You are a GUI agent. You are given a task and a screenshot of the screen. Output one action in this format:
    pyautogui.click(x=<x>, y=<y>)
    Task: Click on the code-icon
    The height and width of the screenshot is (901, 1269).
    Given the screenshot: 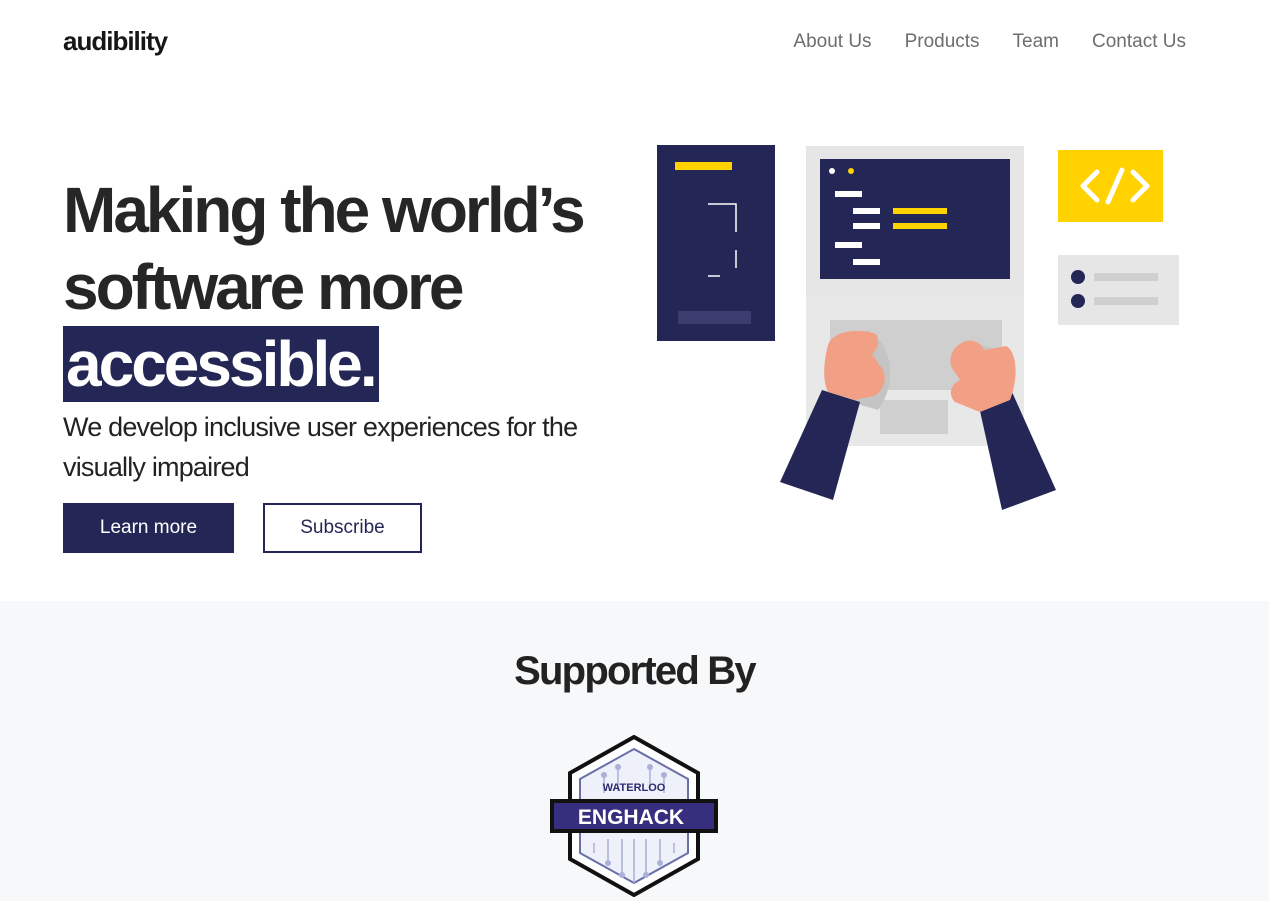 What is the action you would take?
    pyautogui.click(x=1110, y=186)
    